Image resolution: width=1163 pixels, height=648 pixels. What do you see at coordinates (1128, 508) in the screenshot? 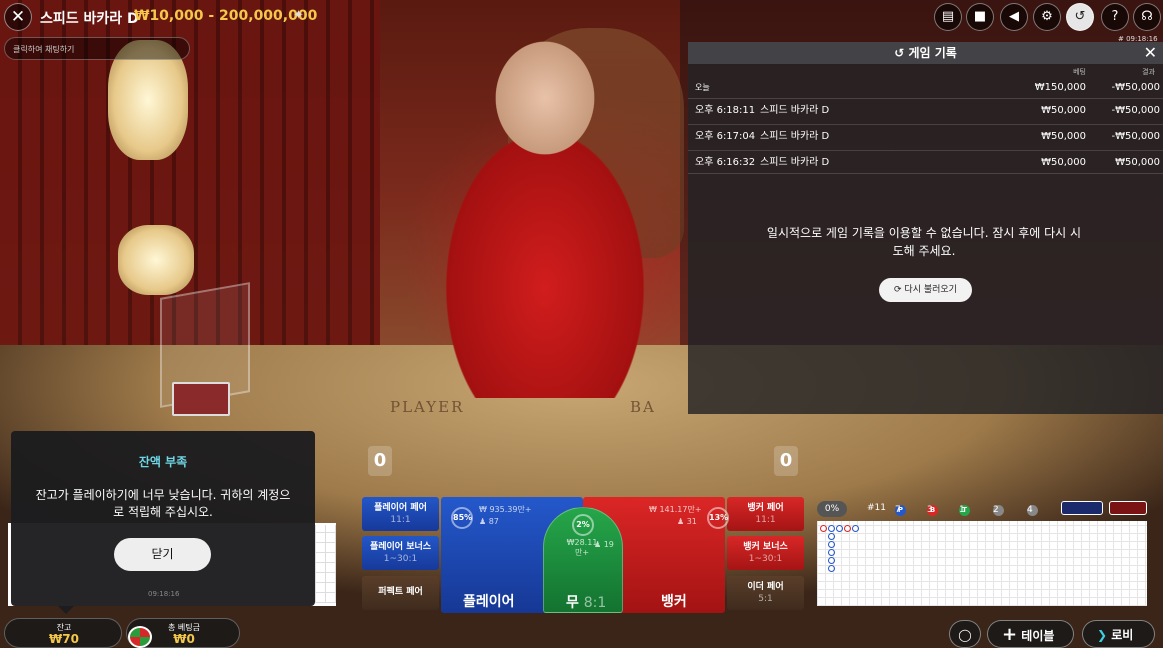
I see `banker-predict-button` at bounding box center [1128, 508].